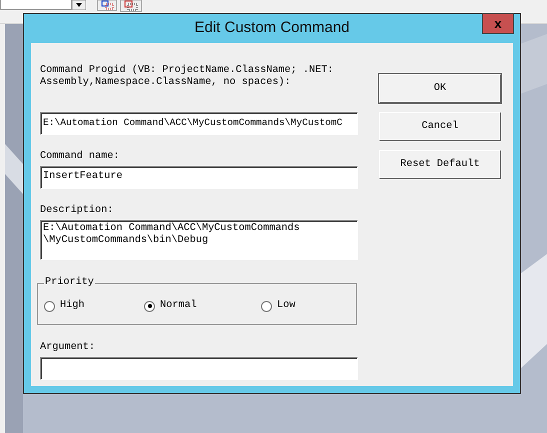 Image resolution: width=547 pixels, height=433 pixels. What do you see at coordinates (69, 283) in the screenshot?
I see `group-label: Priority` at bounding box center [69, 283].